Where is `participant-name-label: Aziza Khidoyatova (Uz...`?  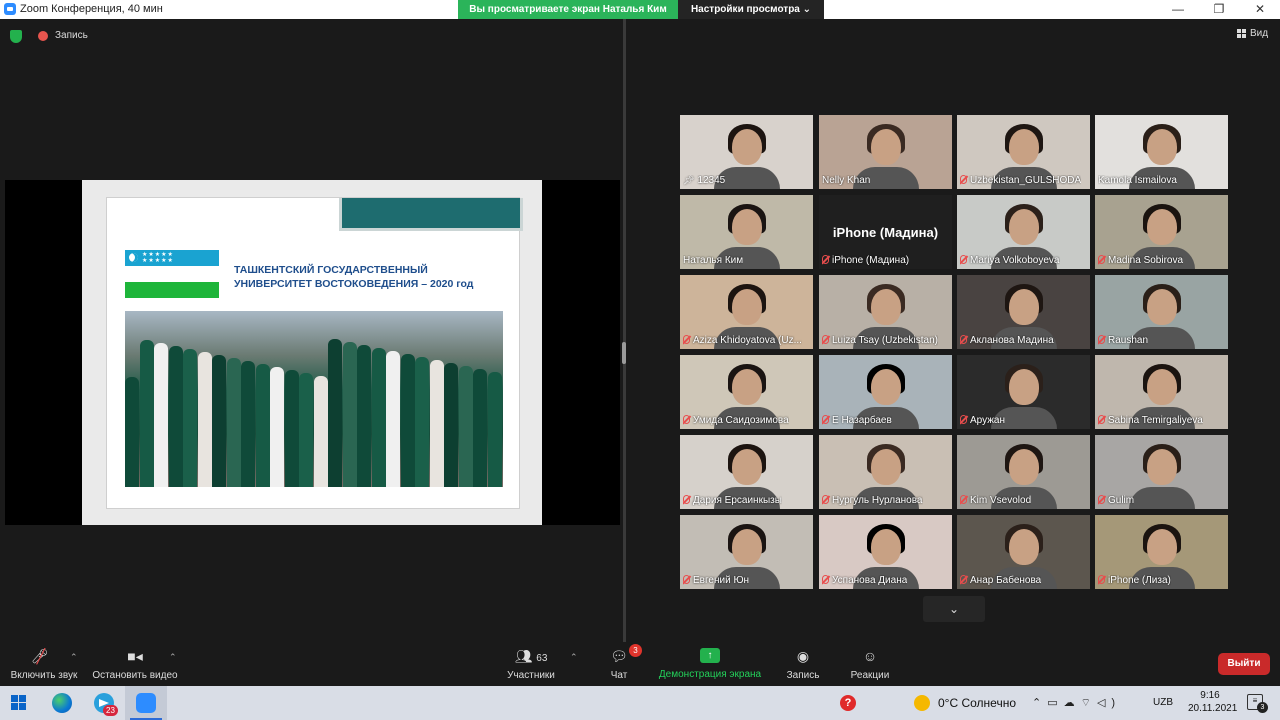 participant-name-label: Aziza Khidoyatova (Uz... is located at coordinates (742, 340).